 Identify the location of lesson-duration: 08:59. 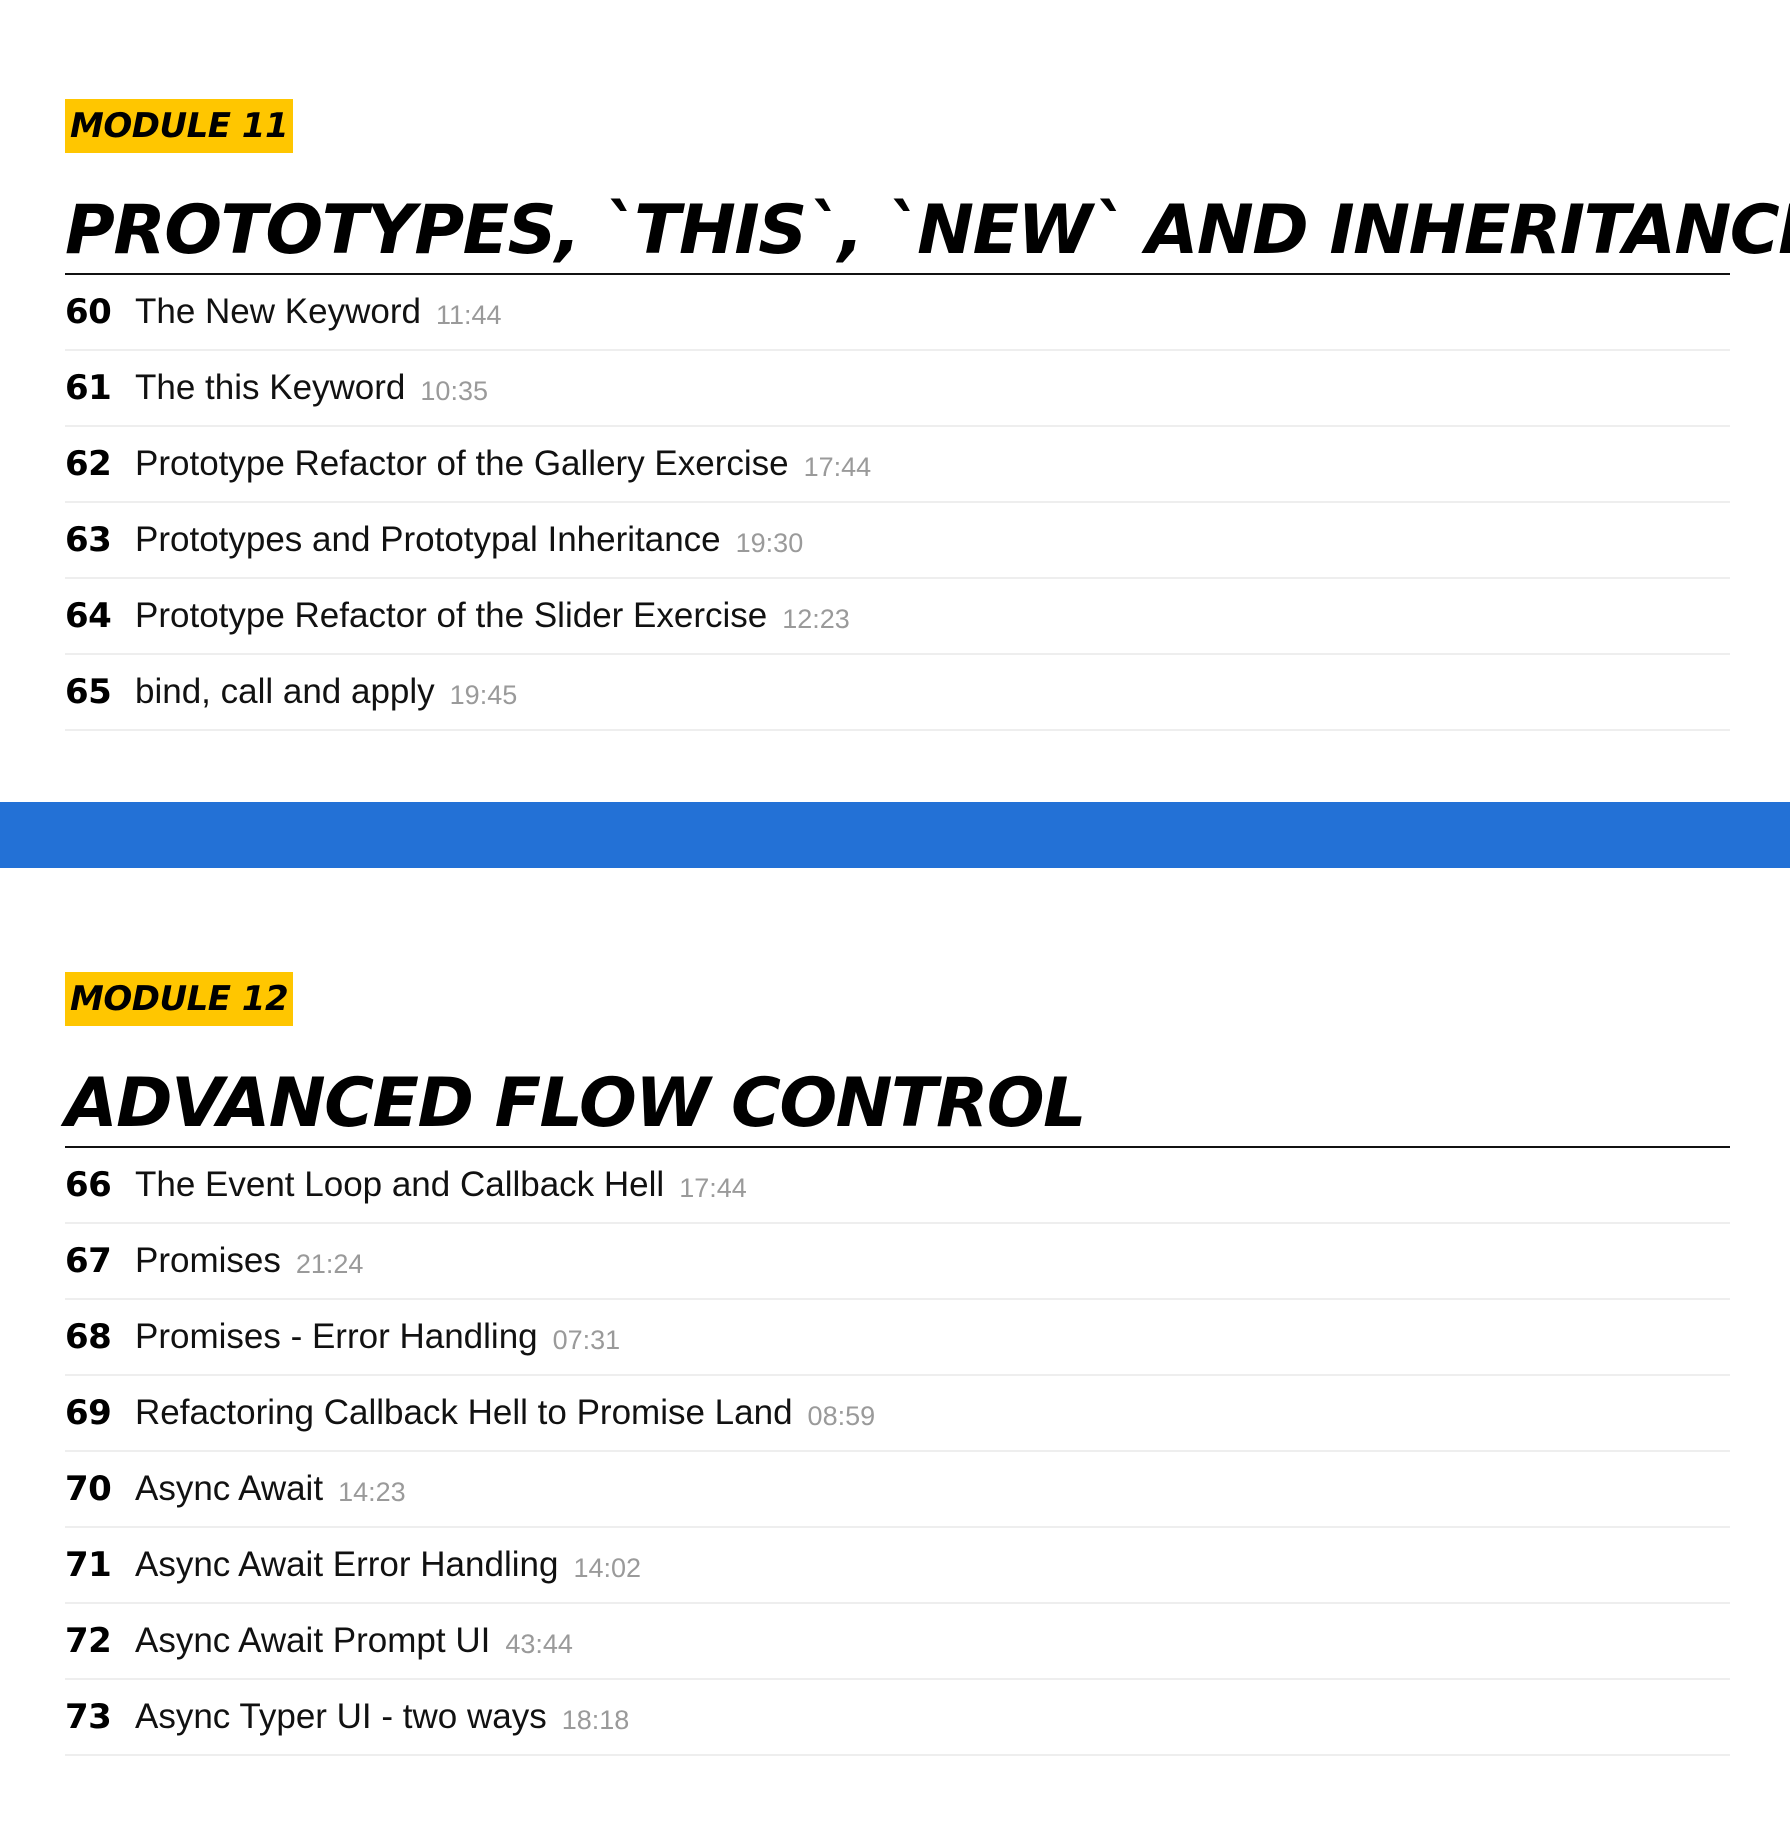
(841, 1415).